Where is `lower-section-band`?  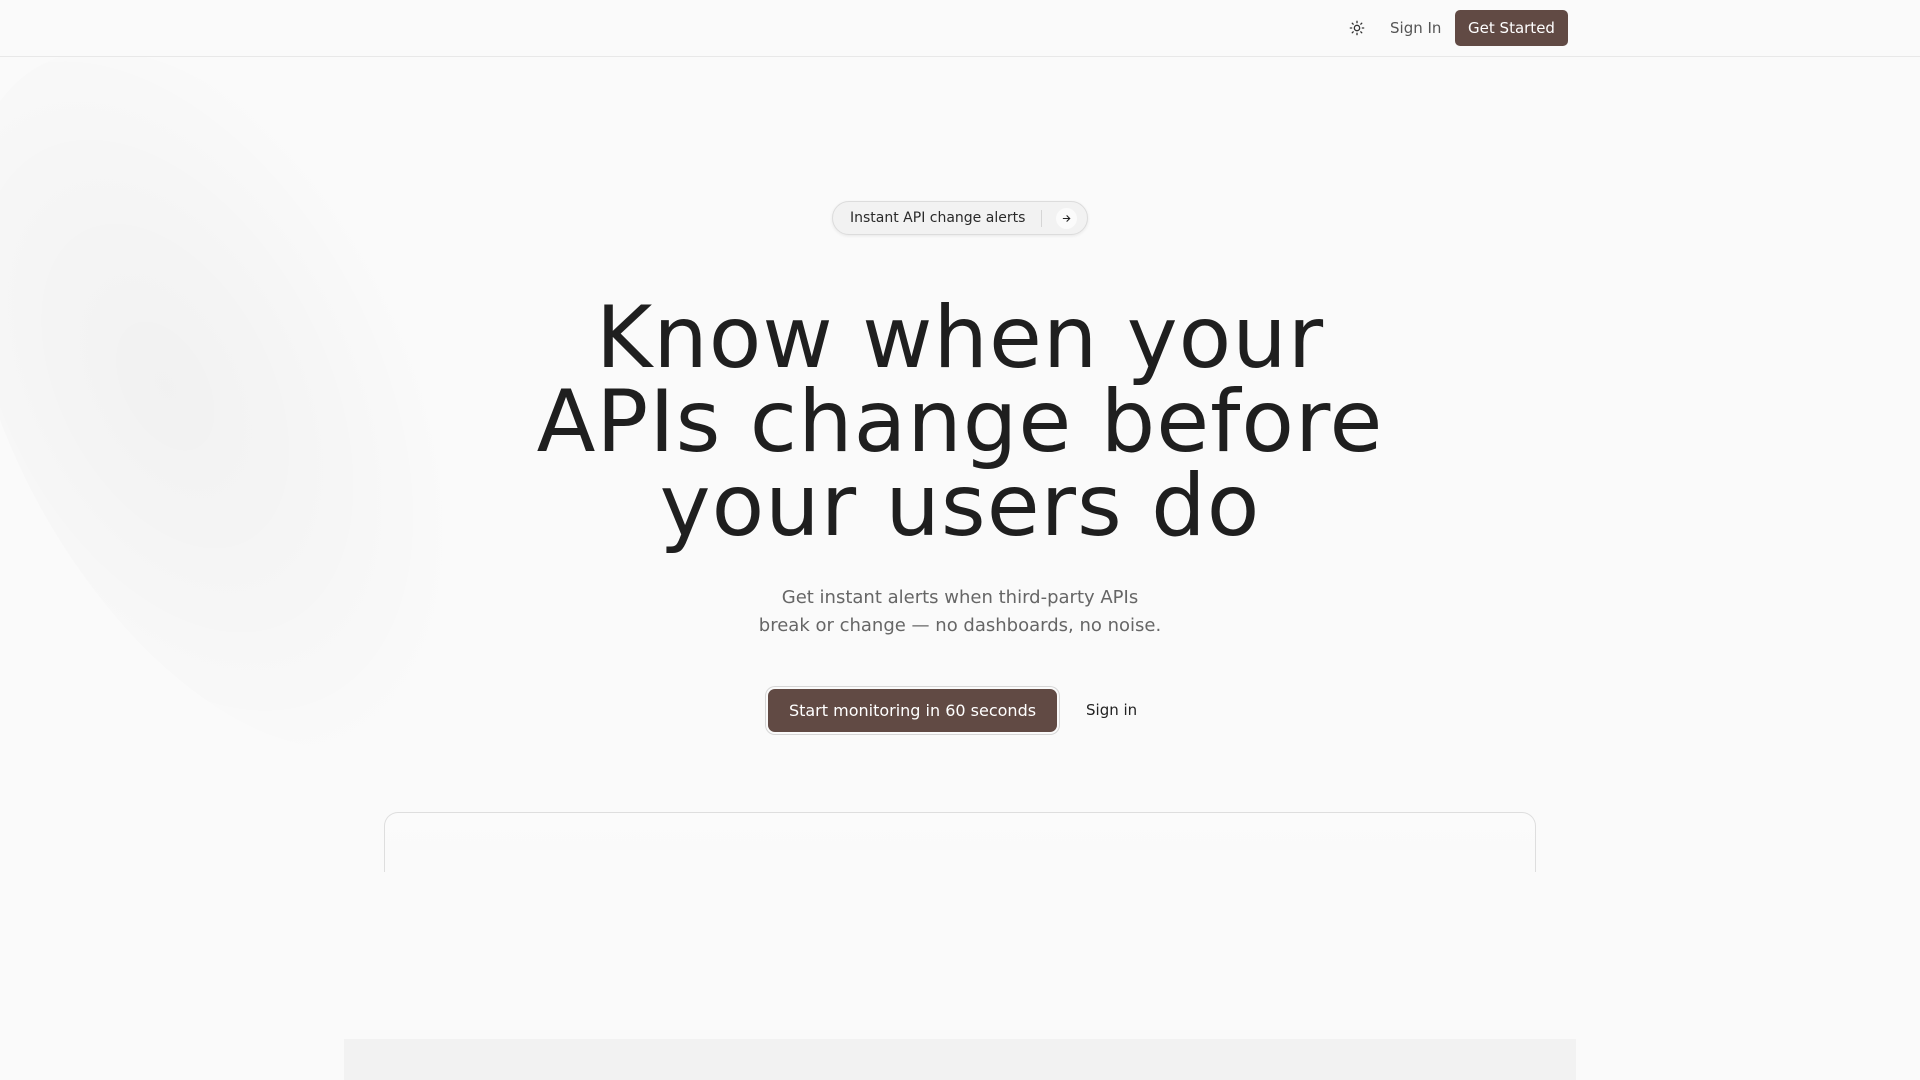
lower-section-band is located at coordinates (960, 1059).